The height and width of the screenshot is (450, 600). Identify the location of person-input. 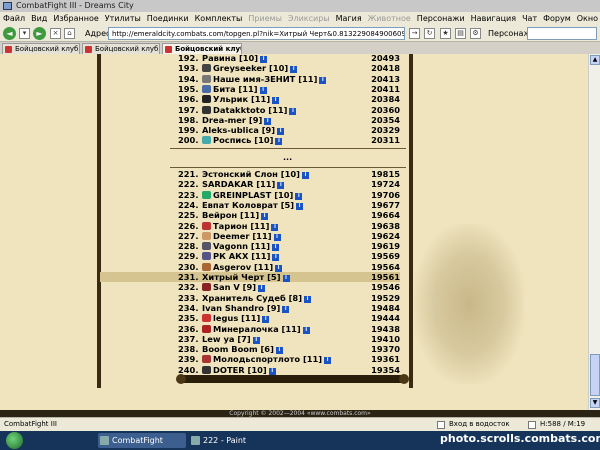
(562, 33).